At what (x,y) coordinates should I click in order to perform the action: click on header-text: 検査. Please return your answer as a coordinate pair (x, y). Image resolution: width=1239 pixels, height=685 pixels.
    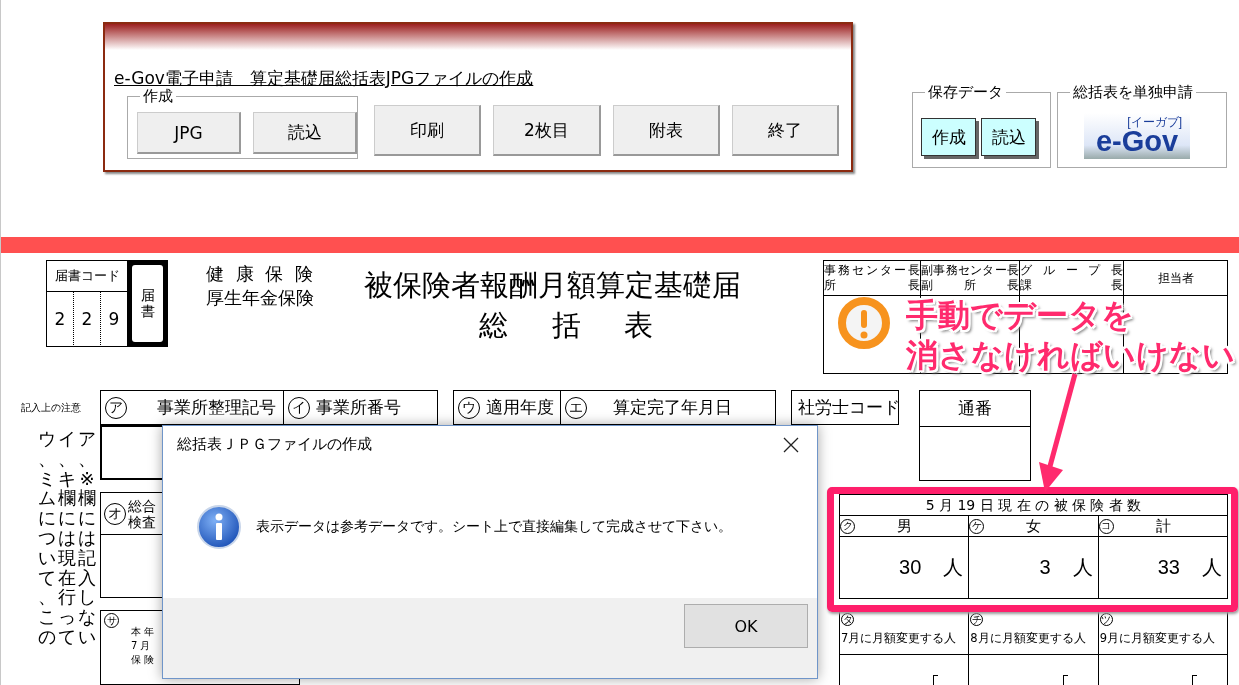
    Looking at the image, I should click on (142, 521).